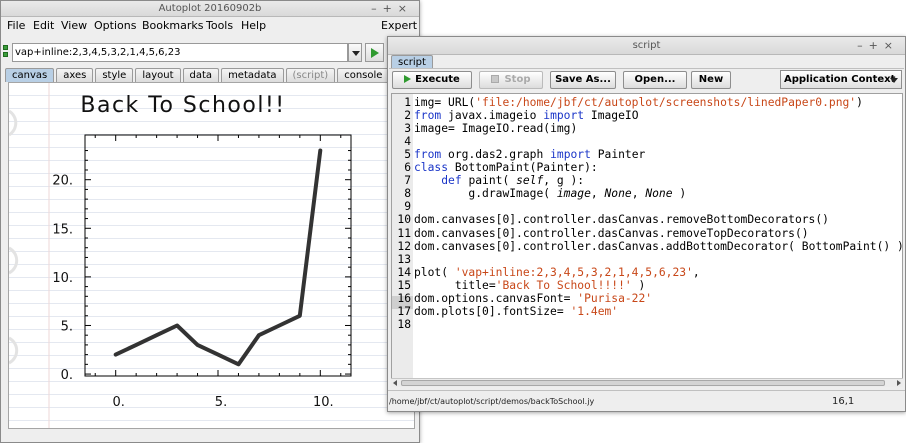 Image resolution: width=906 pixels, height=443 pixels. I want to click on stop-button: Stop, so click(511, 80).